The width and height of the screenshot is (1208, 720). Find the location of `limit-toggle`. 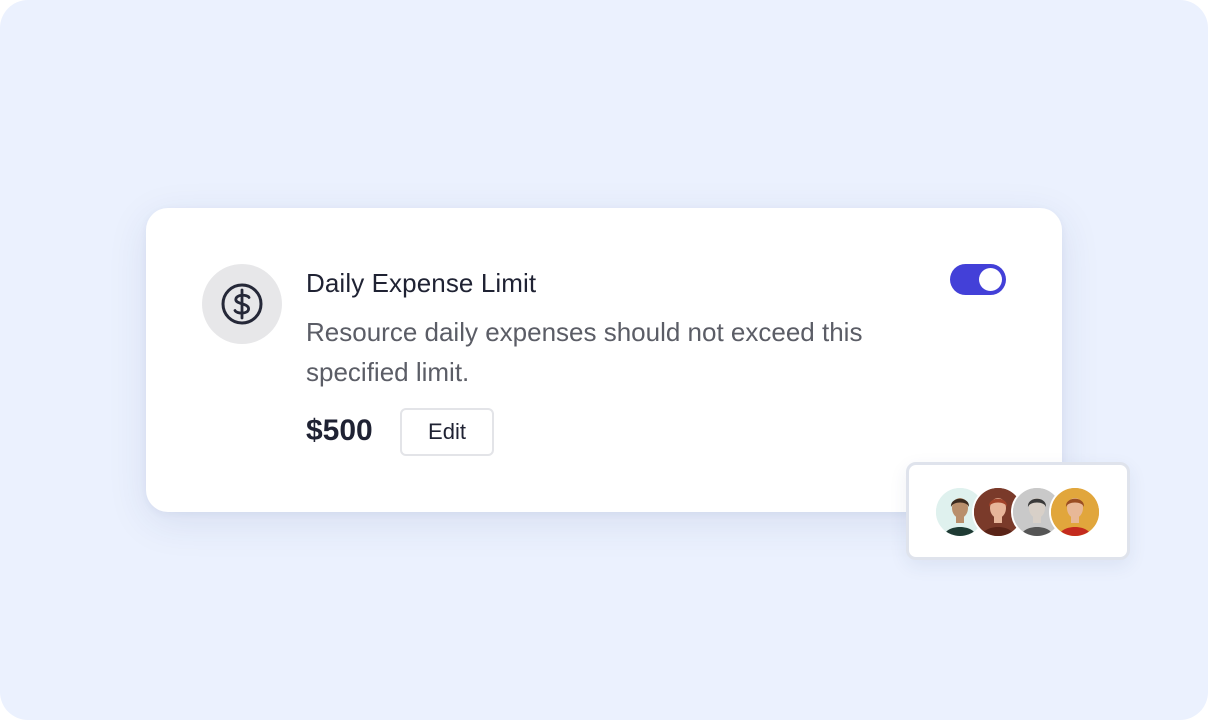

limit-toggle is located at coordinates (978, 279).